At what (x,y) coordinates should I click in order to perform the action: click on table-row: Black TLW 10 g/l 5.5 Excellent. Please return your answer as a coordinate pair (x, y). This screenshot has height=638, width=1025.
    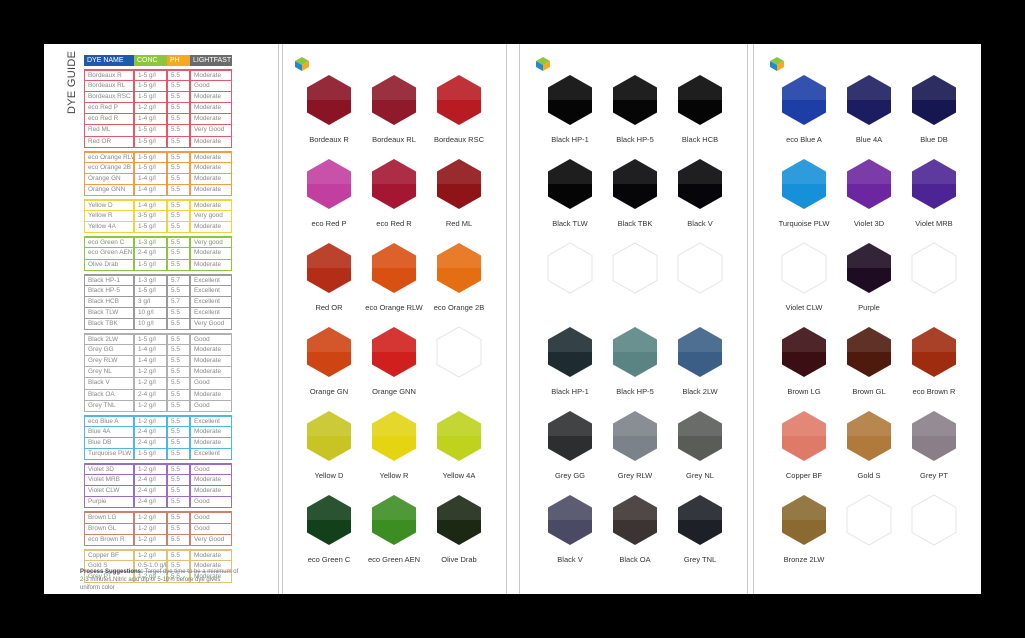
    Looking at the image, I should click on (158, 313).